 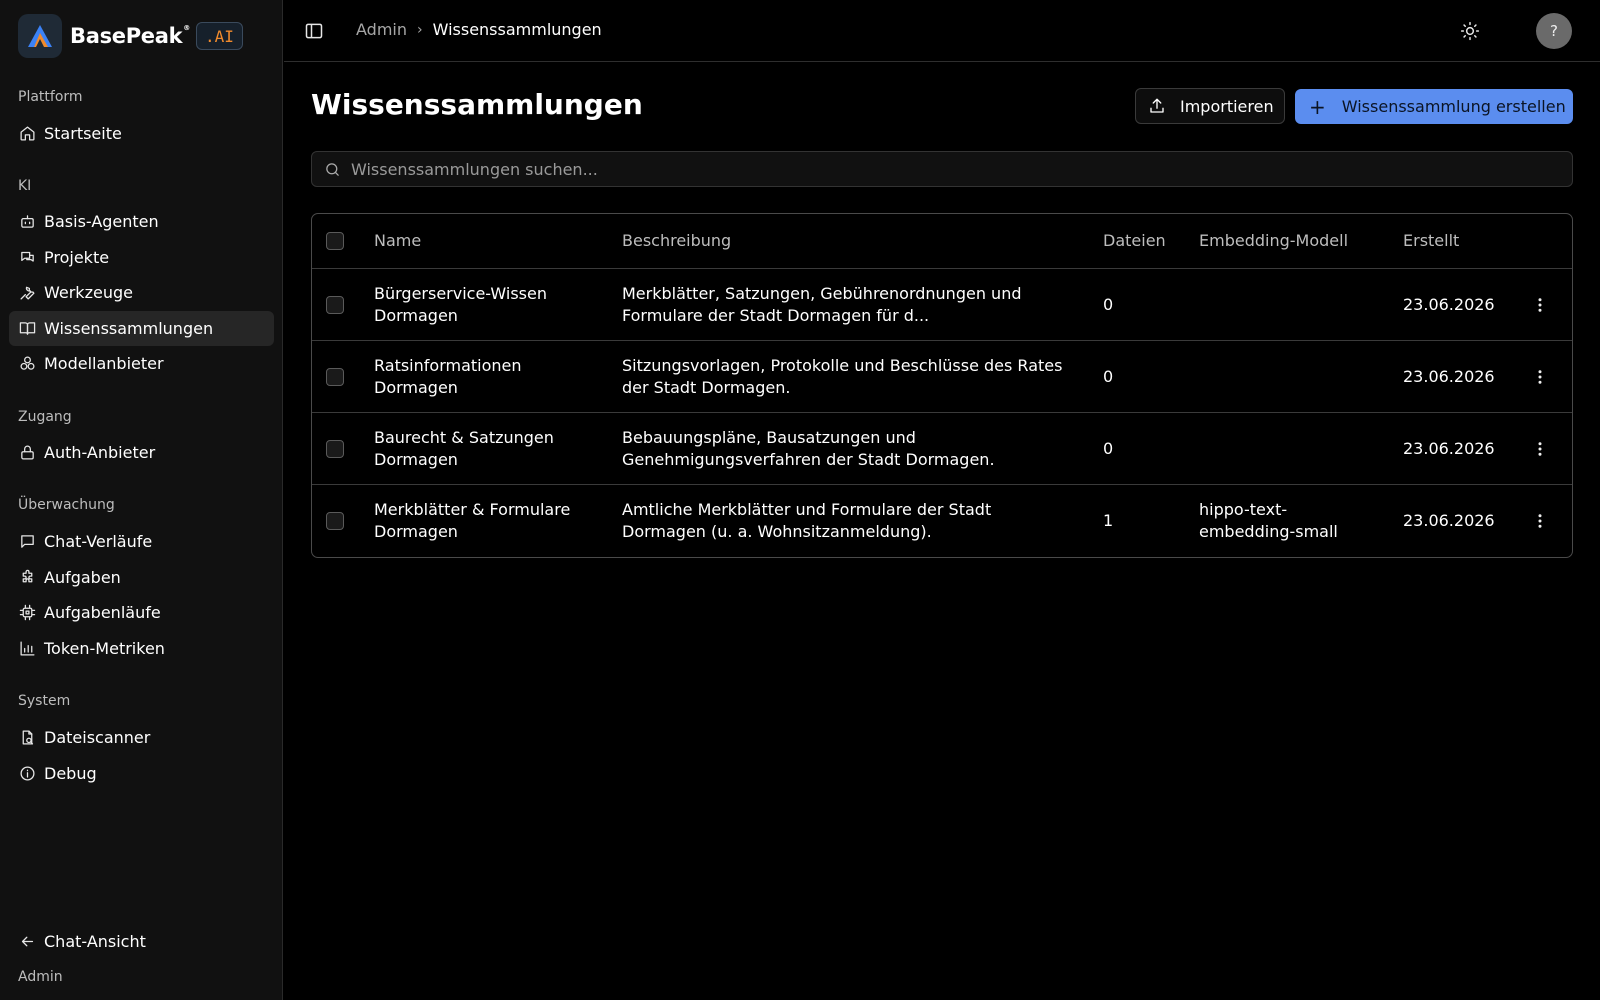 What do you see at coordinates (381, 29) in the screenshot?
I see `breadcrumb-admin: Admin` at bounding box center [381, 29].